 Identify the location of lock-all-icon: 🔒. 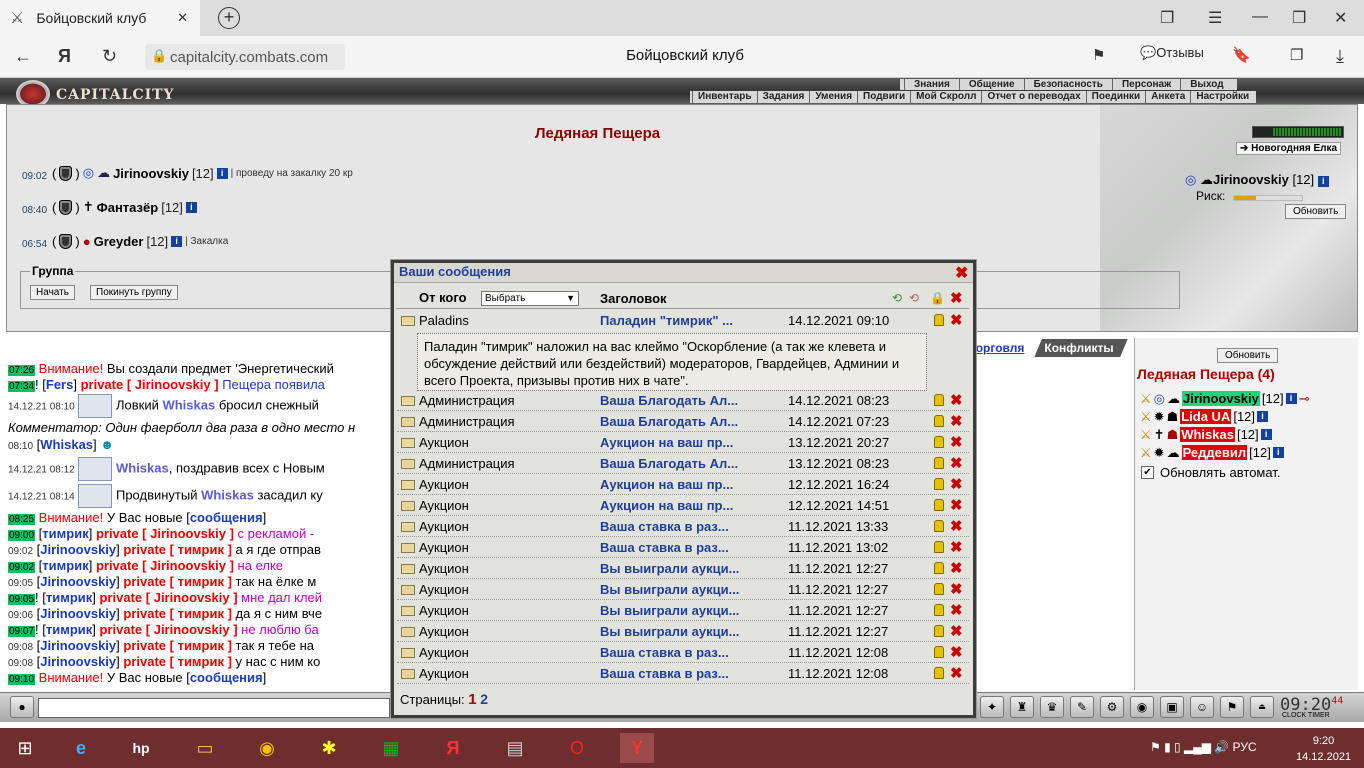
(937, 298).